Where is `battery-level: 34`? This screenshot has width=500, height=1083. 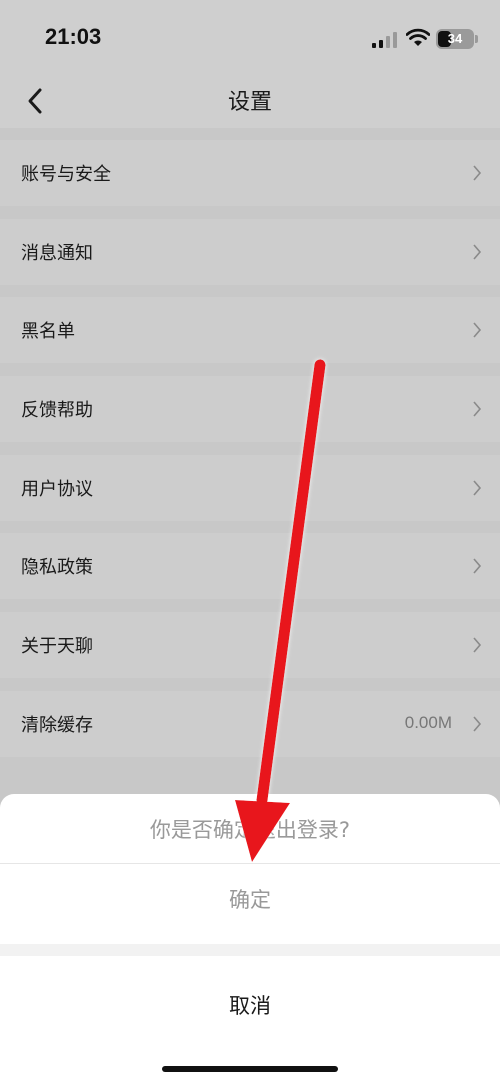 battery-level: 34 is located at coordinates (455, 38).